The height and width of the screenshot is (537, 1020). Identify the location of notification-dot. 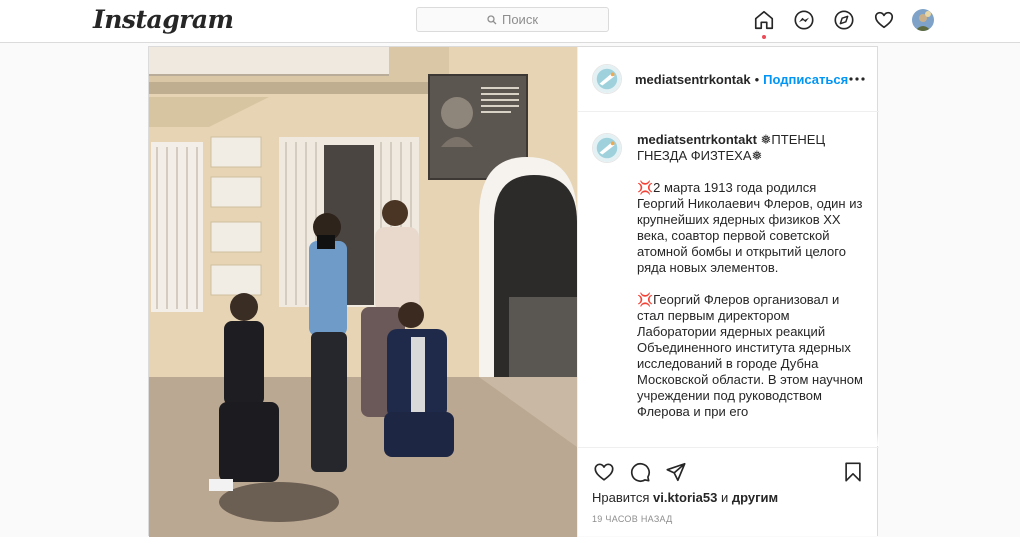
(764, 37).